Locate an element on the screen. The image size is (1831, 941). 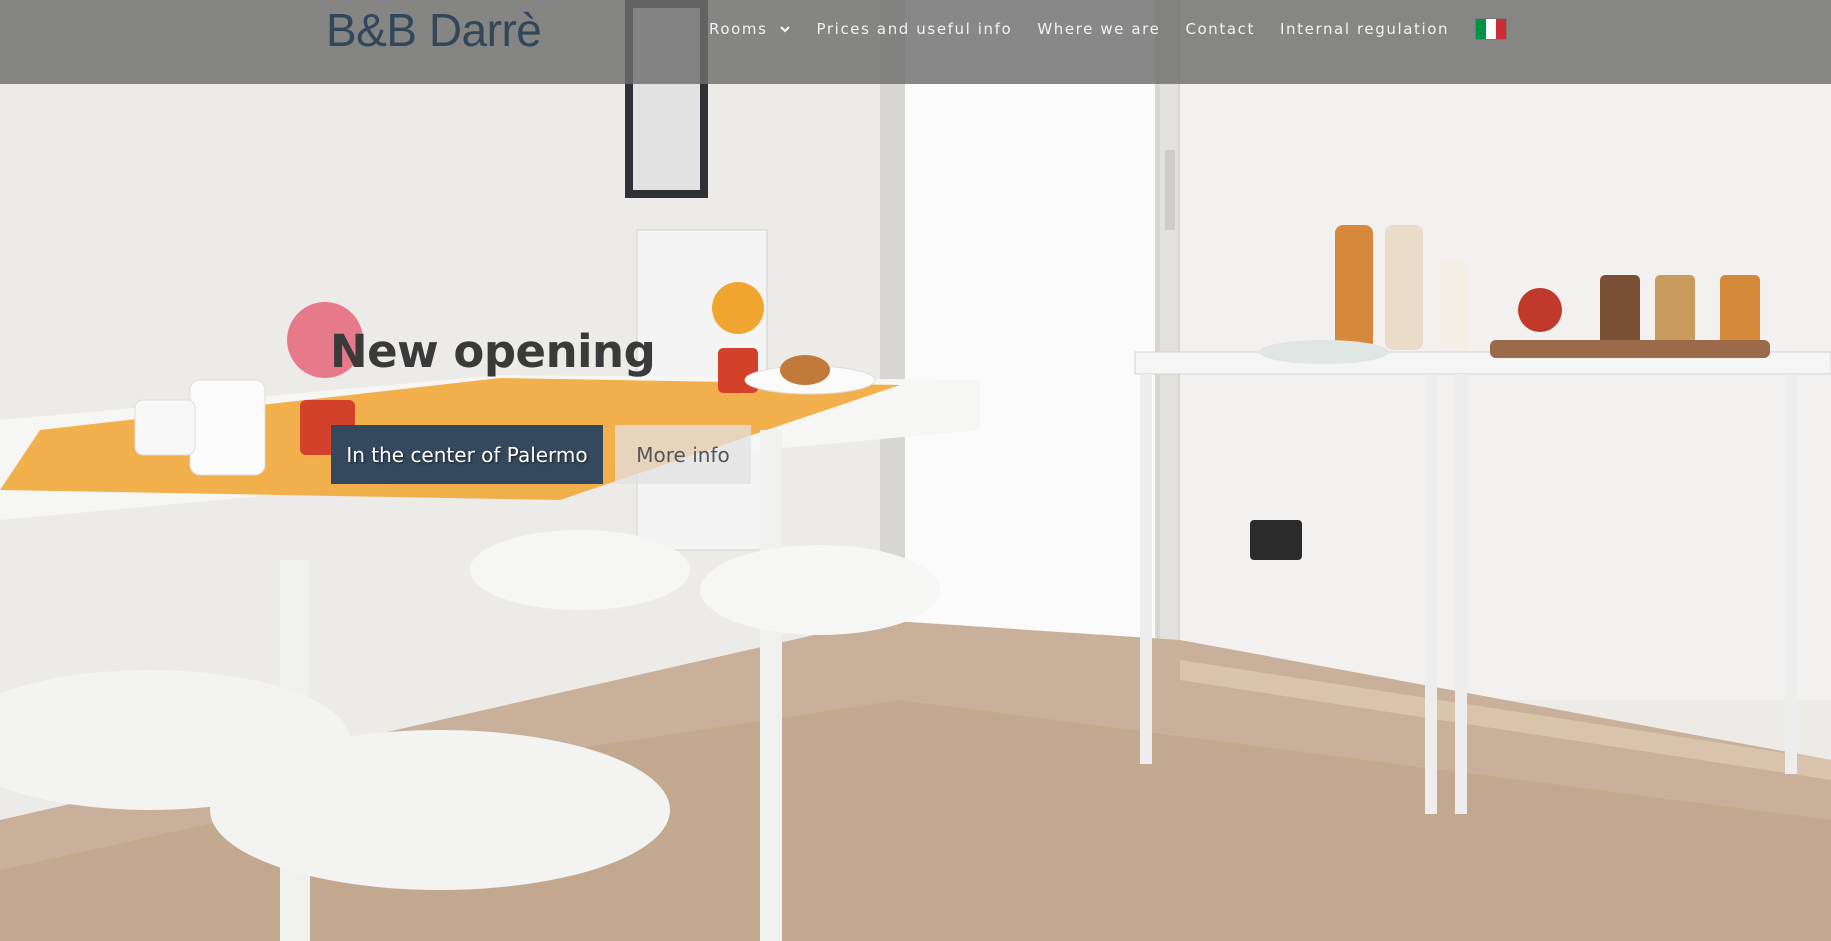
chevron-down-icon is located at coordinates (784, 29).